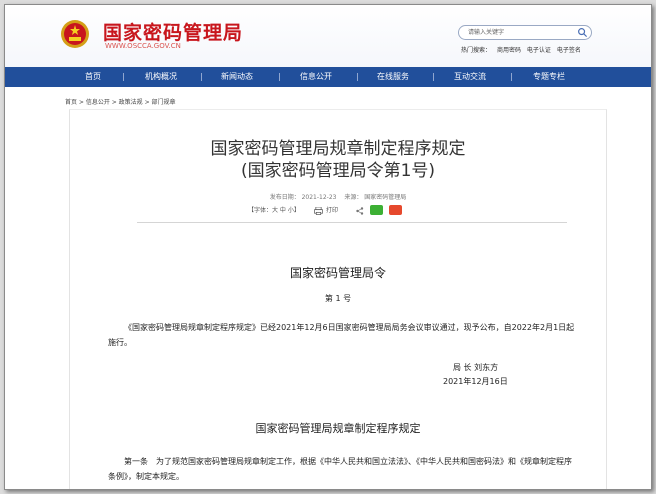 This screenshot has width=656, height=494. What do you see at coordinates (161, 77) in the screenshot?
I see `nav-item-about: 机构概况` at bounding box center [161, 77].